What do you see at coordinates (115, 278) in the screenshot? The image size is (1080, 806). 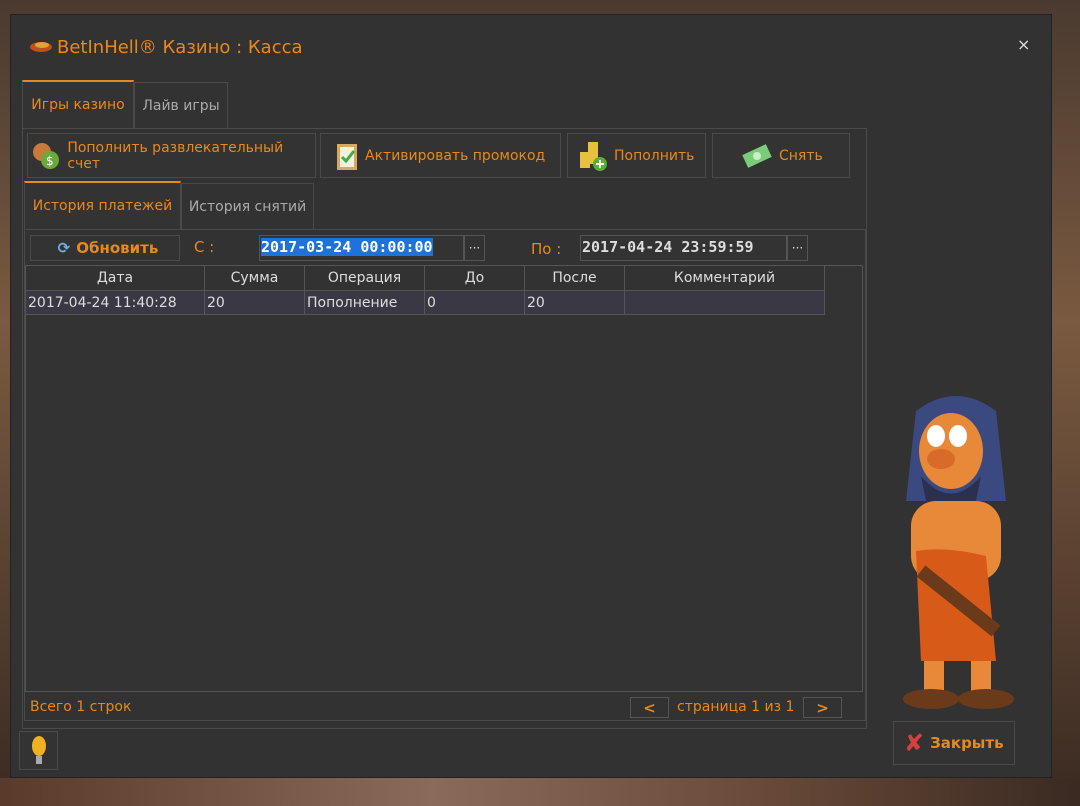 I see `column-header-date: Дата` at bounding box center [115, 278].